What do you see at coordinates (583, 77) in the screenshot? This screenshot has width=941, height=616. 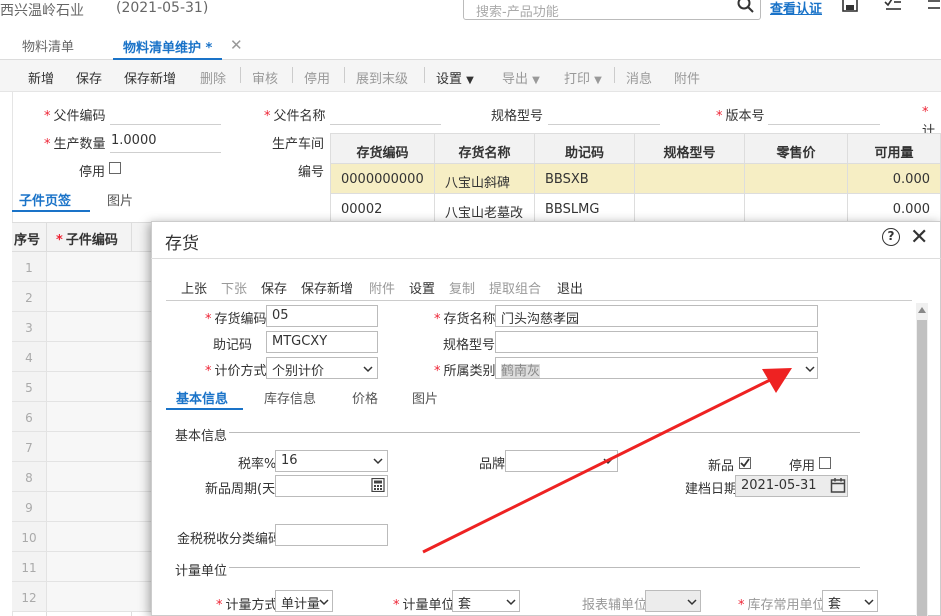 I see `print-button: 打印 ▼` at bounding box center [583, 77].